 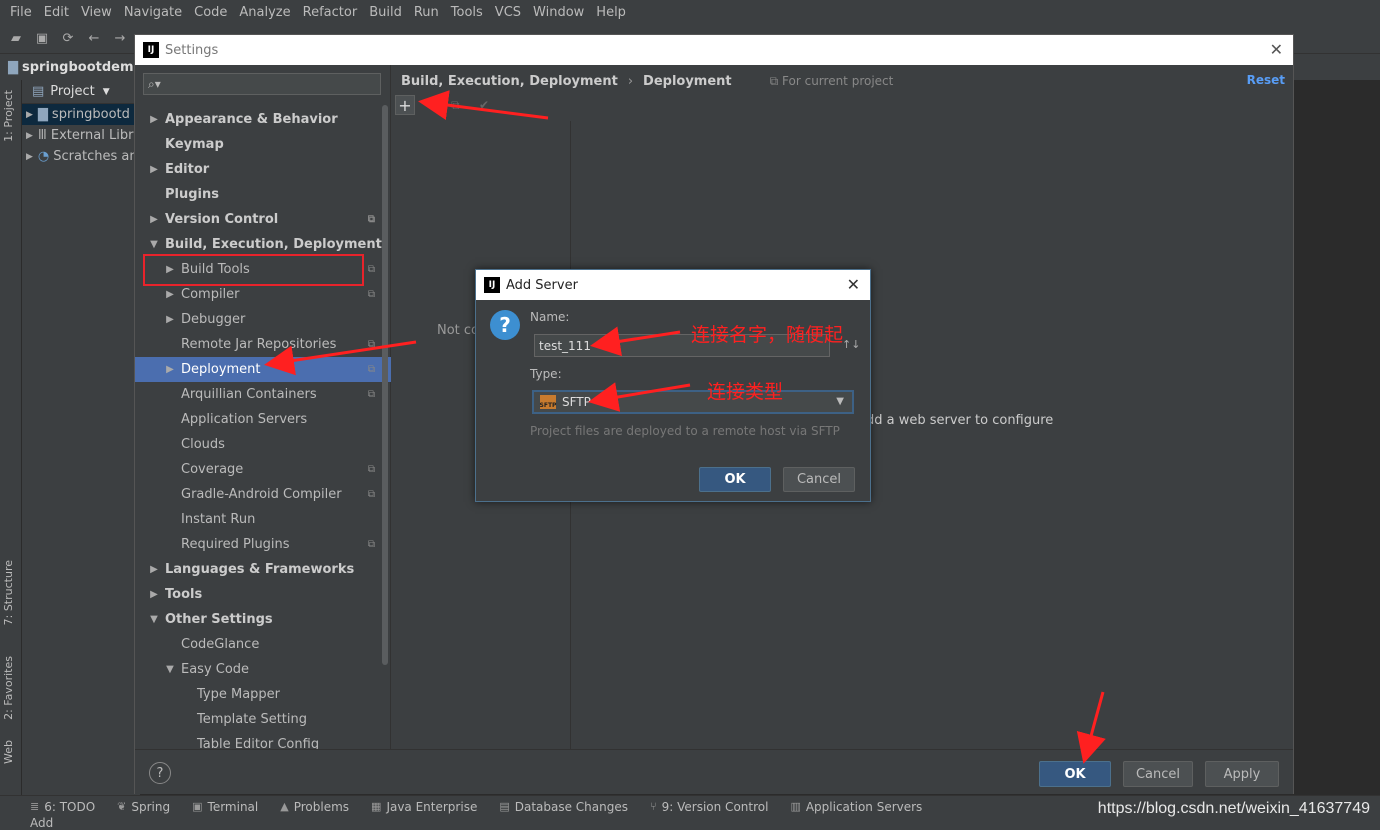 I want to click on tree-node-tools: ▶ Tools, so click(x=263, y=594).